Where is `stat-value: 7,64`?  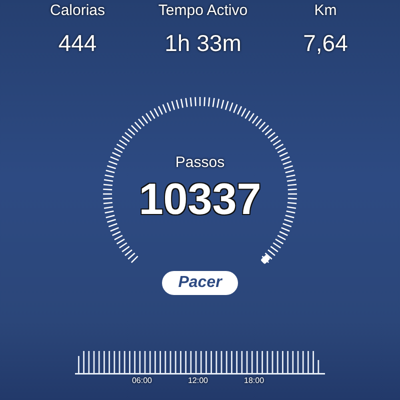 stat-value: 7,64 is located at coordinates (325, 43).